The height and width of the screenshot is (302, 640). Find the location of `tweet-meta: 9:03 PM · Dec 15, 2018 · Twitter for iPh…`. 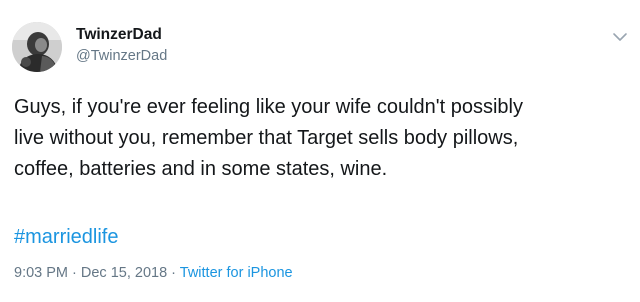

tweet-meta: 9:03 PM · Dec 15, 2018 · Twitter for iPh… is located at coordinates (153, 273).